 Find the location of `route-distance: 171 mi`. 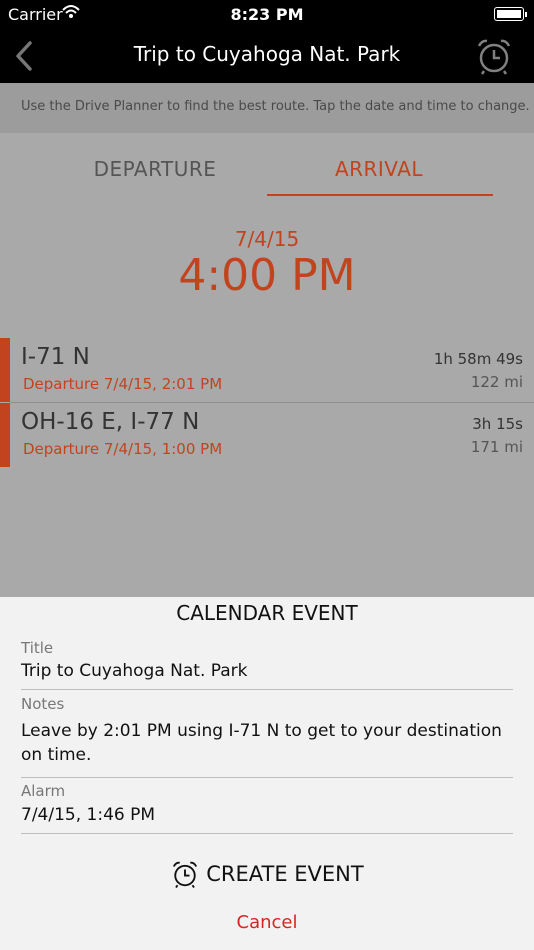

route-distance: 171 mi is located at coordinates (496, 447).